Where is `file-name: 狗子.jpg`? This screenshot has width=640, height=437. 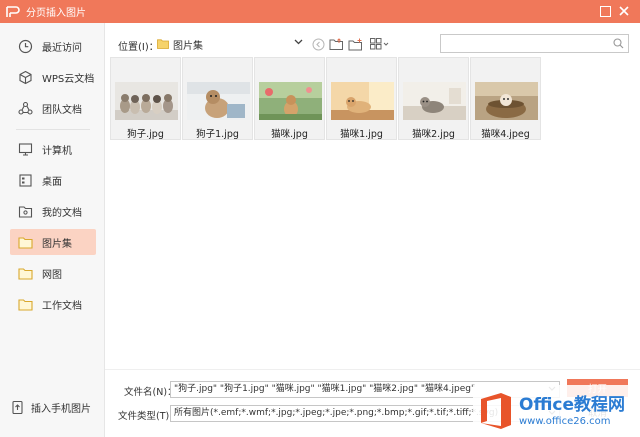 file-name: 狗子.jpg is located at coordinates (145, 134).